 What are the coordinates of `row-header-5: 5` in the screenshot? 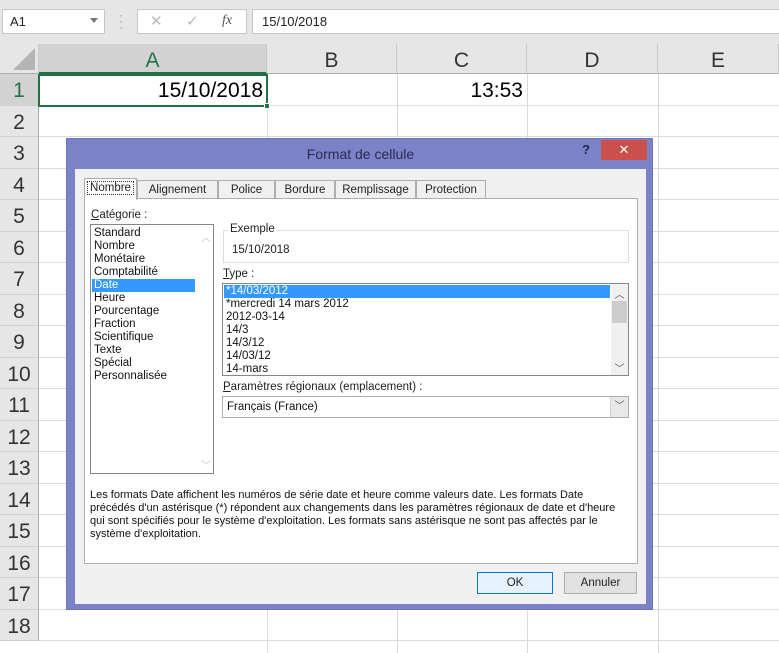 It's located at (19, 216).